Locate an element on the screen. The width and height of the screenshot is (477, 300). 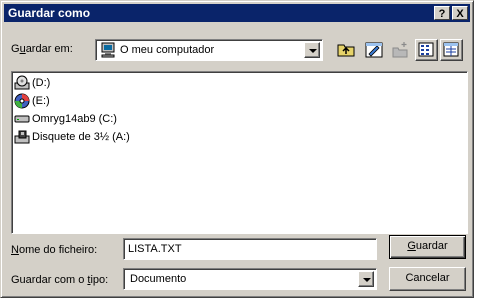
cancel-button: Cancelar is located at coordinates (427, 279).